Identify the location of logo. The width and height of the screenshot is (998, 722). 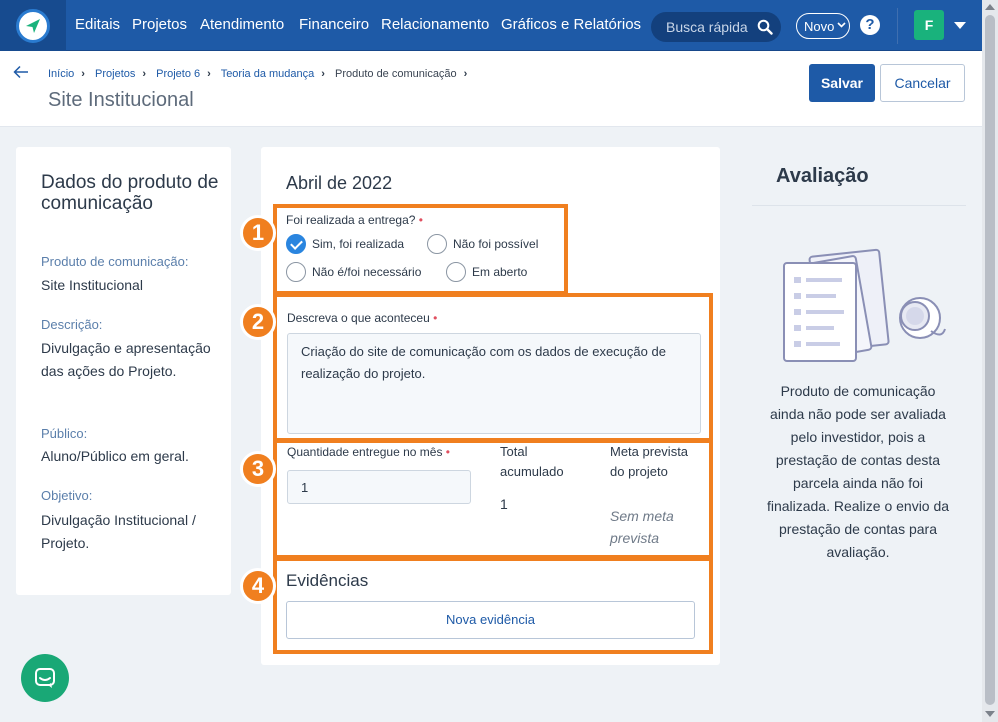
(33, 25).